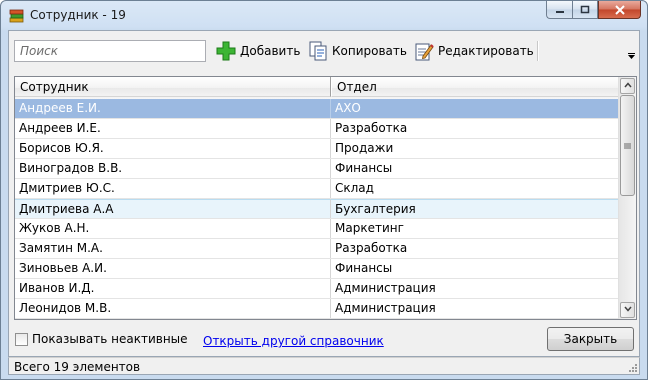 The width and height of the screenshot is (650, 382). What do you see at coordinates (627, 198) in the screenshot?
I see `vertical-scrollbar` at bounding box center [627, 198].